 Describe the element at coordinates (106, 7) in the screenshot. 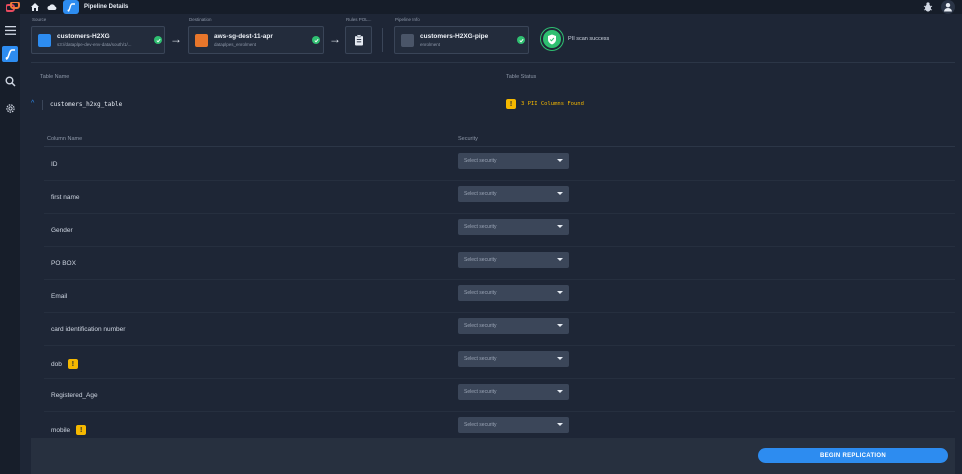

I see `tab-label: Pipeline Details` at that location.